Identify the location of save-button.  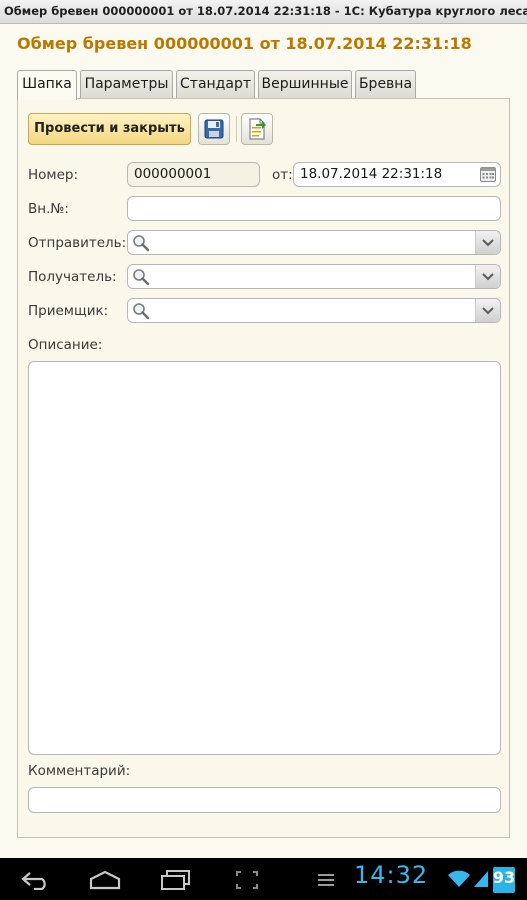
(214, 129).